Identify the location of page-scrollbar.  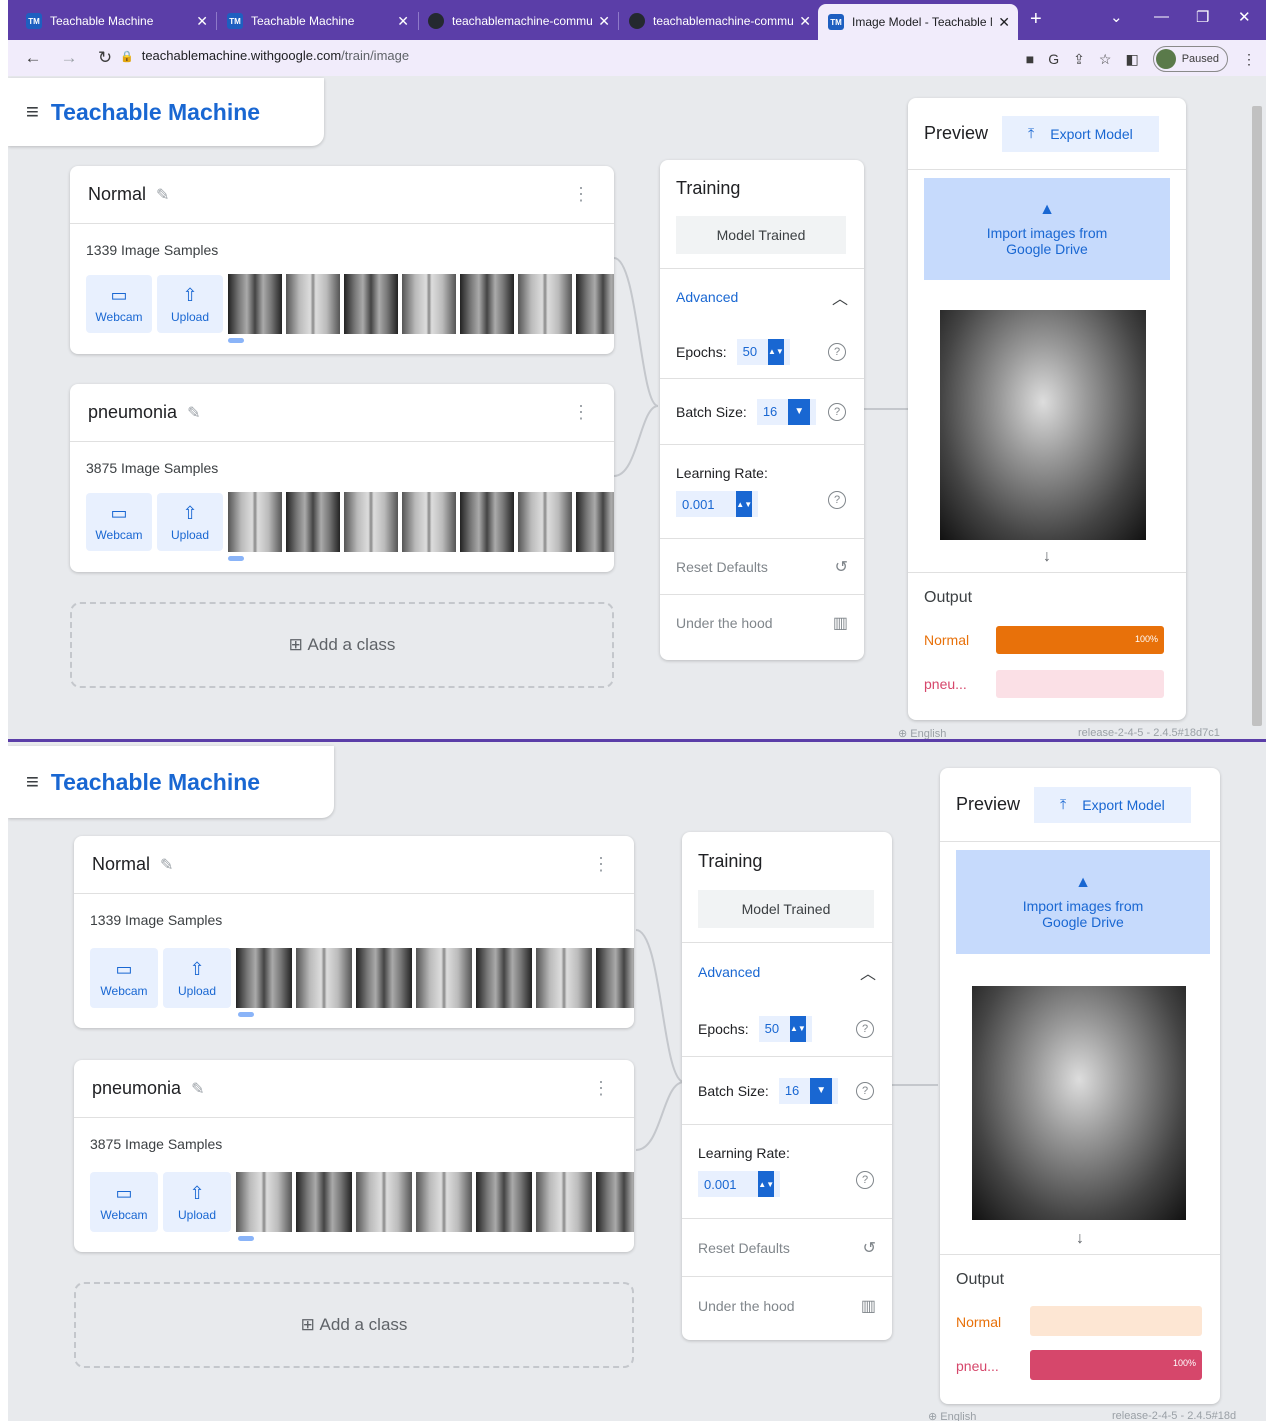
(1257, 416).